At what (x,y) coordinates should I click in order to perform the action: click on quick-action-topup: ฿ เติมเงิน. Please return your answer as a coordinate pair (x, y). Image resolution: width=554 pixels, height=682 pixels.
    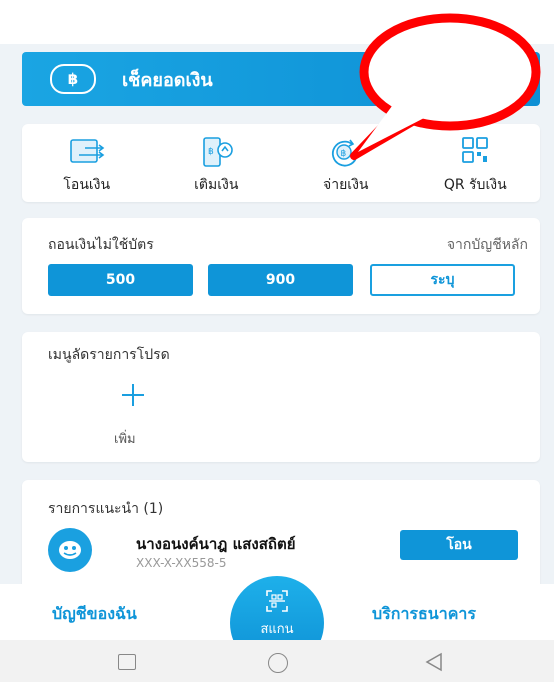
    Looking at the image, I should click on (217, 163).